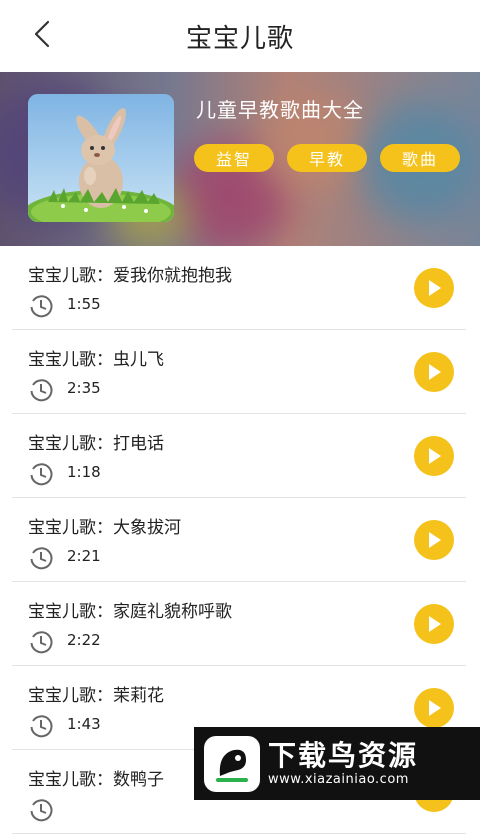  Describe the element at coordinates (96, 444) in the screenshot. I see `song-title: 宝宝儿歌：打电话` at that location.